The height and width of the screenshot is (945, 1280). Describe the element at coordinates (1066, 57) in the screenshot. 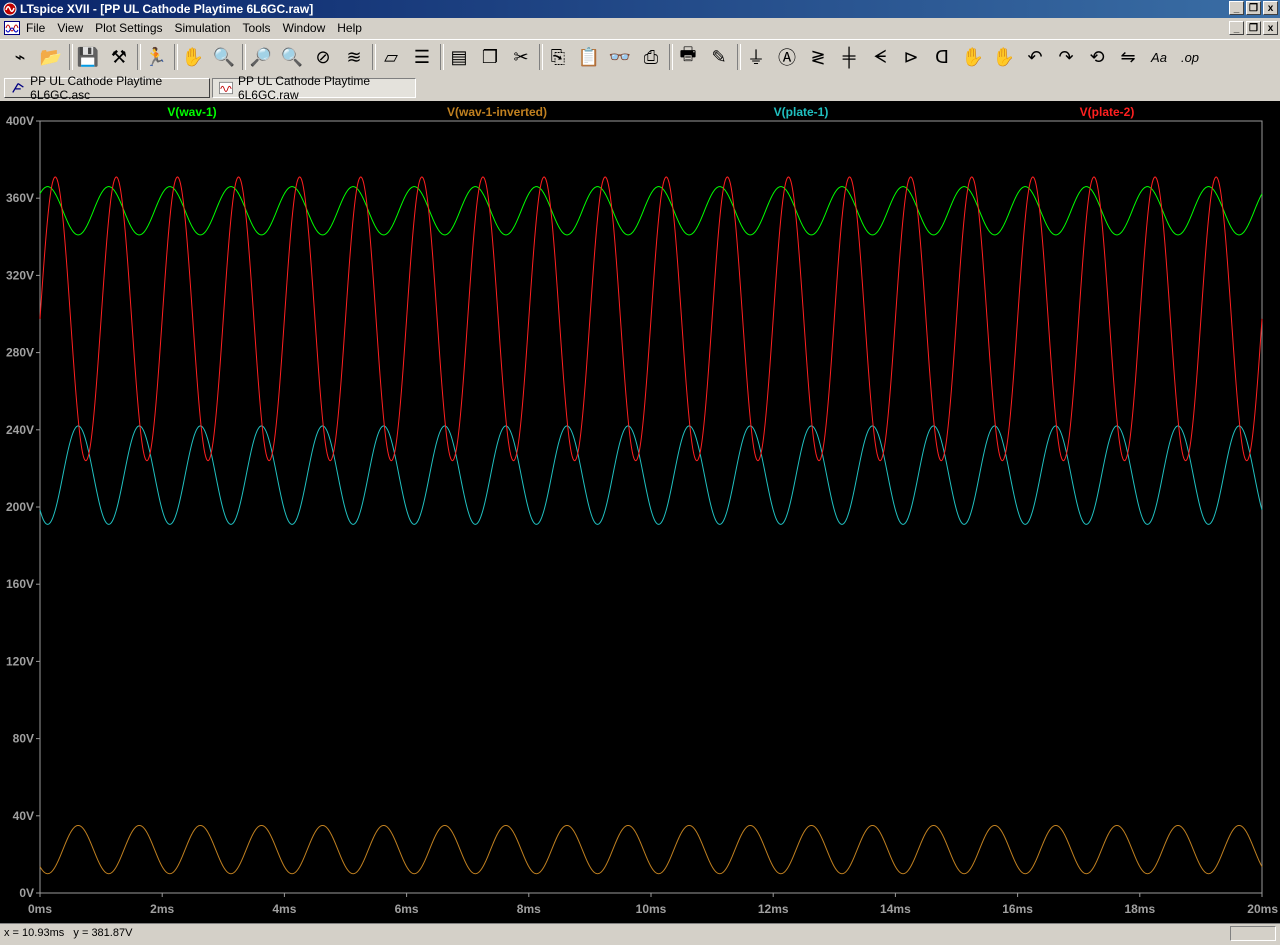

I see `redo-icon: ↷` at that location.